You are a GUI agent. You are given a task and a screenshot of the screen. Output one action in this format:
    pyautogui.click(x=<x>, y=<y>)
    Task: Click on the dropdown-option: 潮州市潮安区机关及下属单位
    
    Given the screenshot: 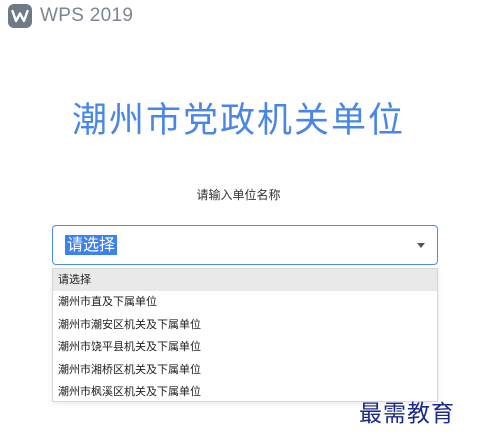 What is the action you would take?
    pyautogui.click(x=245, y=325)
    